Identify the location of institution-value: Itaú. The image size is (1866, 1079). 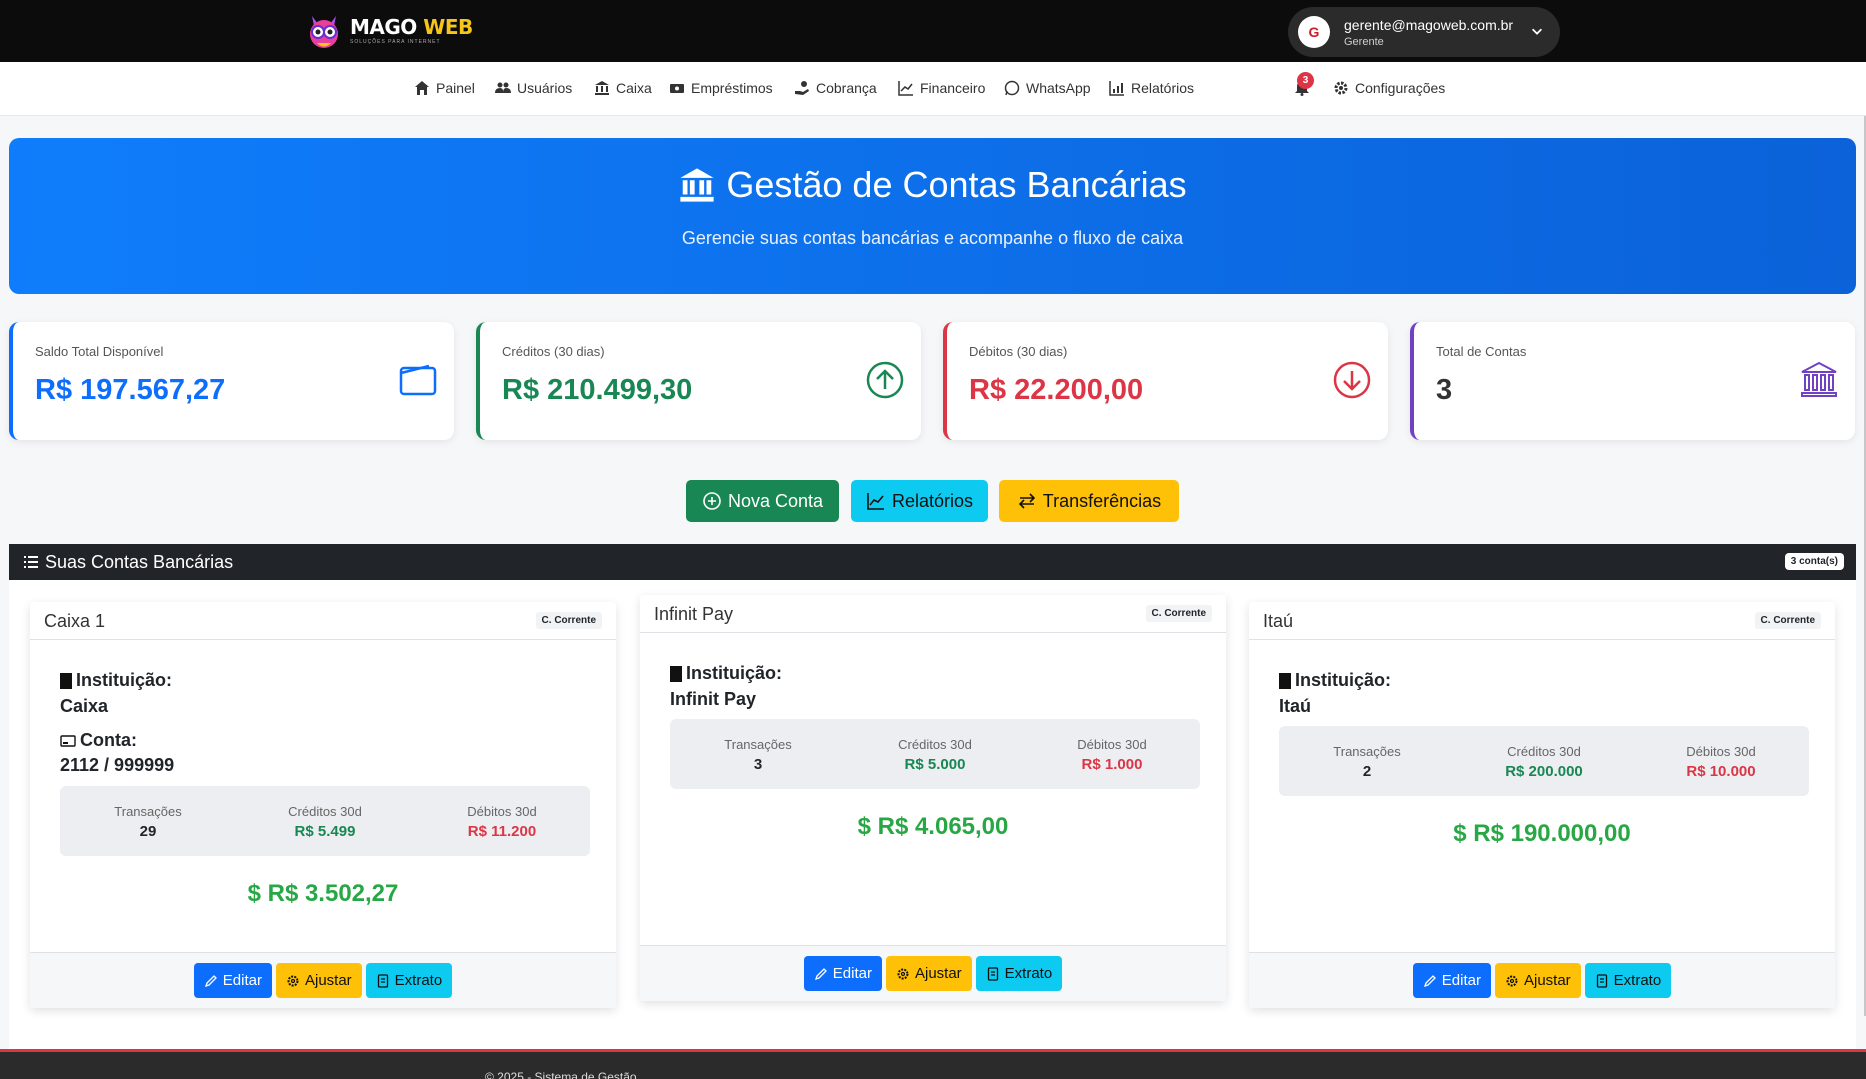
(1295, 706).